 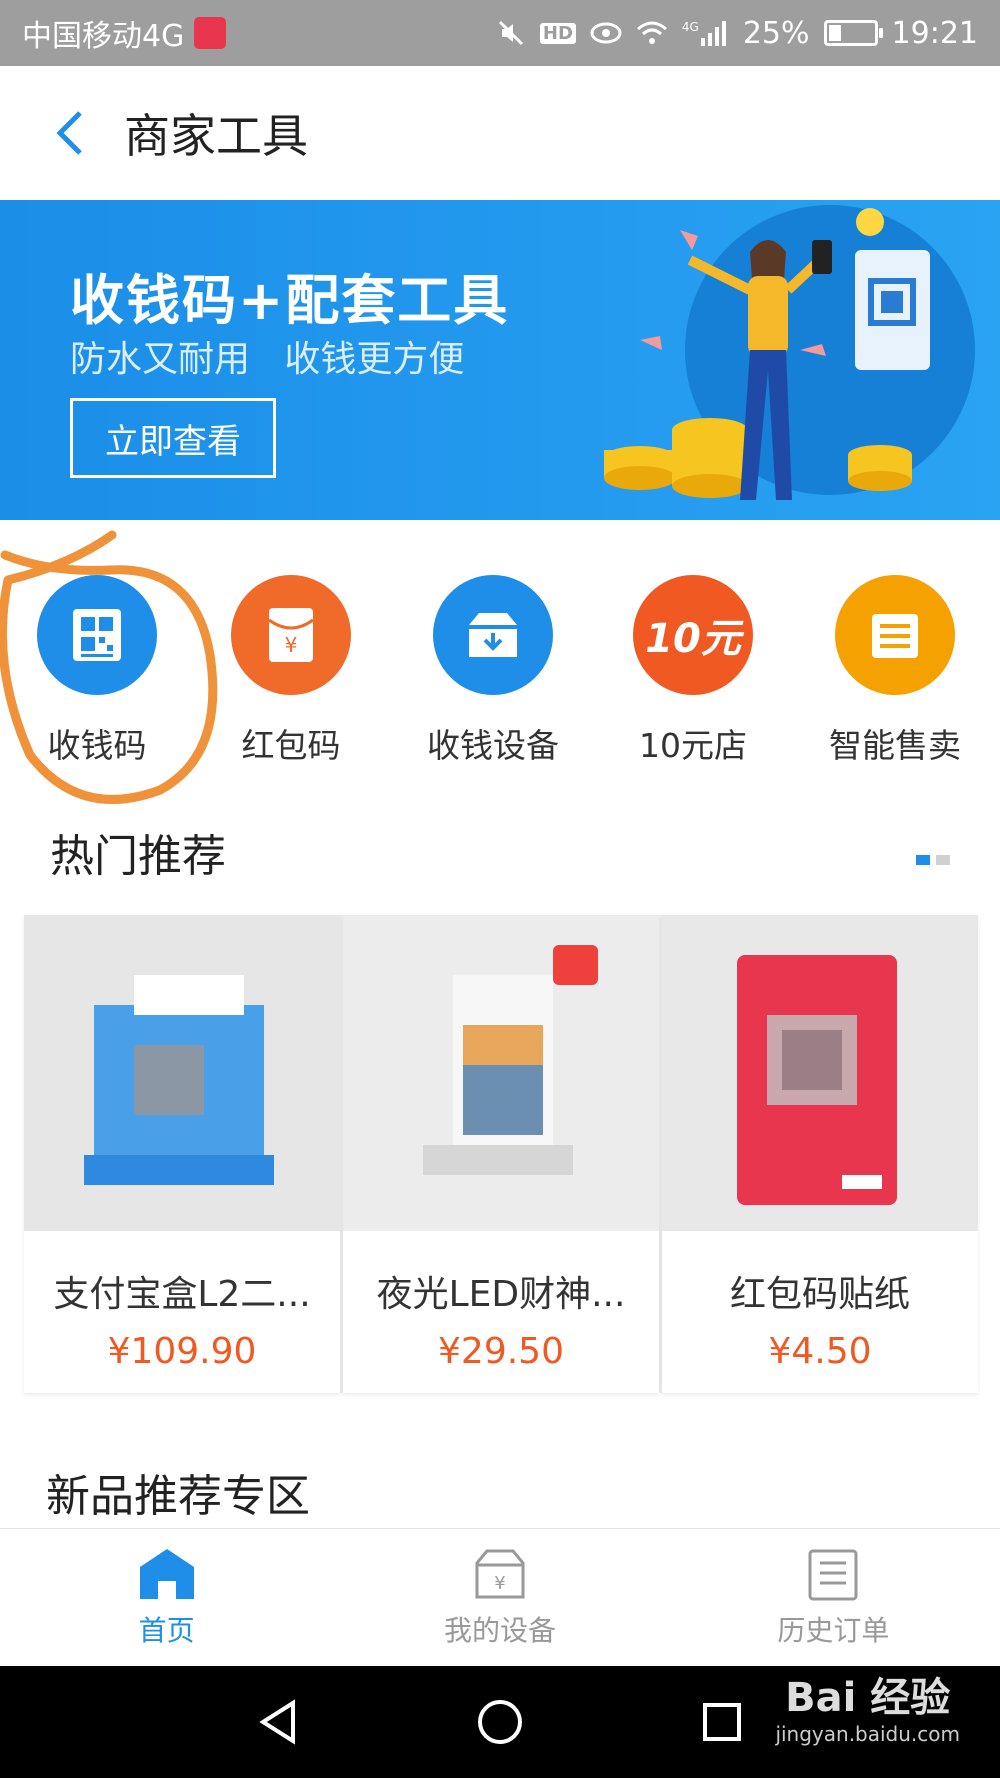 I want to click on signal-icon: 4G, so click(x=705, y=33).